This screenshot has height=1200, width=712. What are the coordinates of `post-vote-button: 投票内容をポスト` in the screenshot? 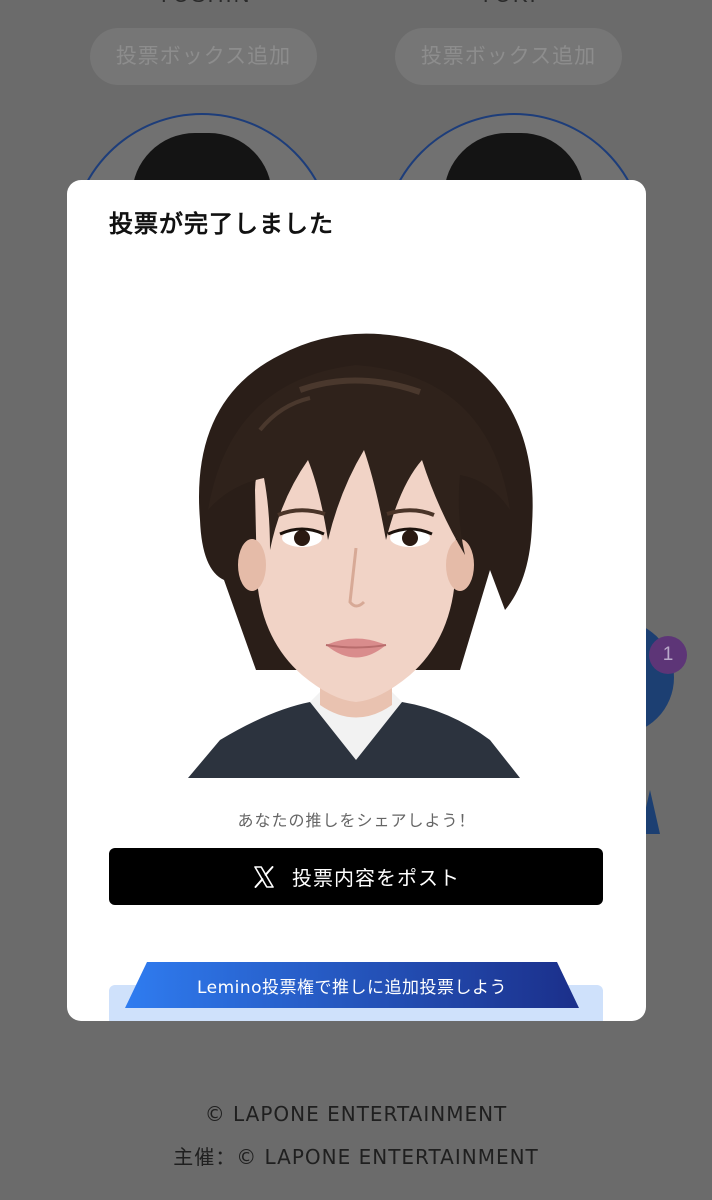 It's located at (356, 876).